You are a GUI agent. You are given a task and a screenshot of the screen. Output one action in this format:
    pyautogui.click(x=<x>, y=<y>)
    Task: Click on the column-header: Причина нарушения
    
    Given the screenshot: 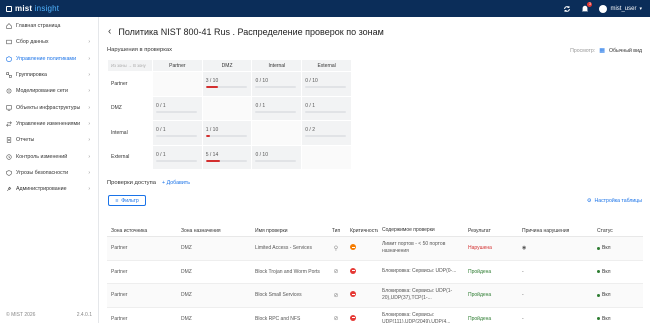 What is the action you would take?
    pyautogui.click(x=555, y=231)
    